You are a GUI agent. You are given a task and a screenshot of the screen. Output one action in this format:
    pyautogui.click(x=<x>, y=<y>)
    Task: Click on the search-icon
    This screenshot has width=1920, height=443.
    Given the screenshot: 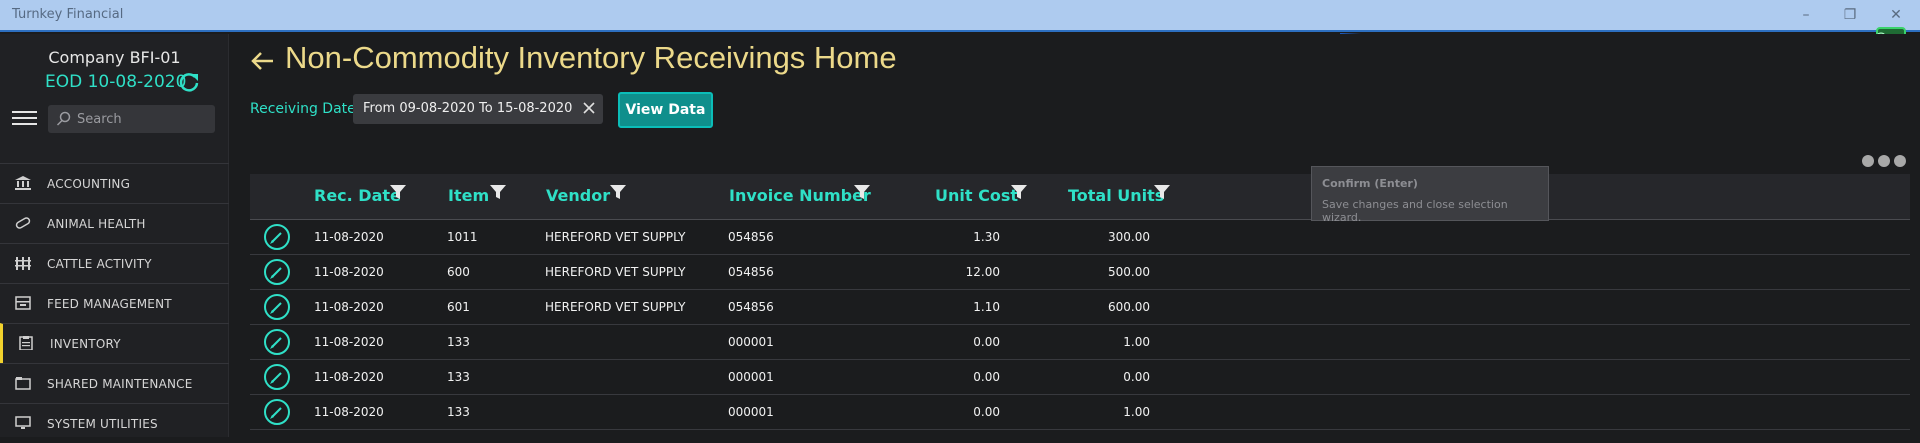 What is the action you would take?
    pyautogui.click(x=63, y=118)
    